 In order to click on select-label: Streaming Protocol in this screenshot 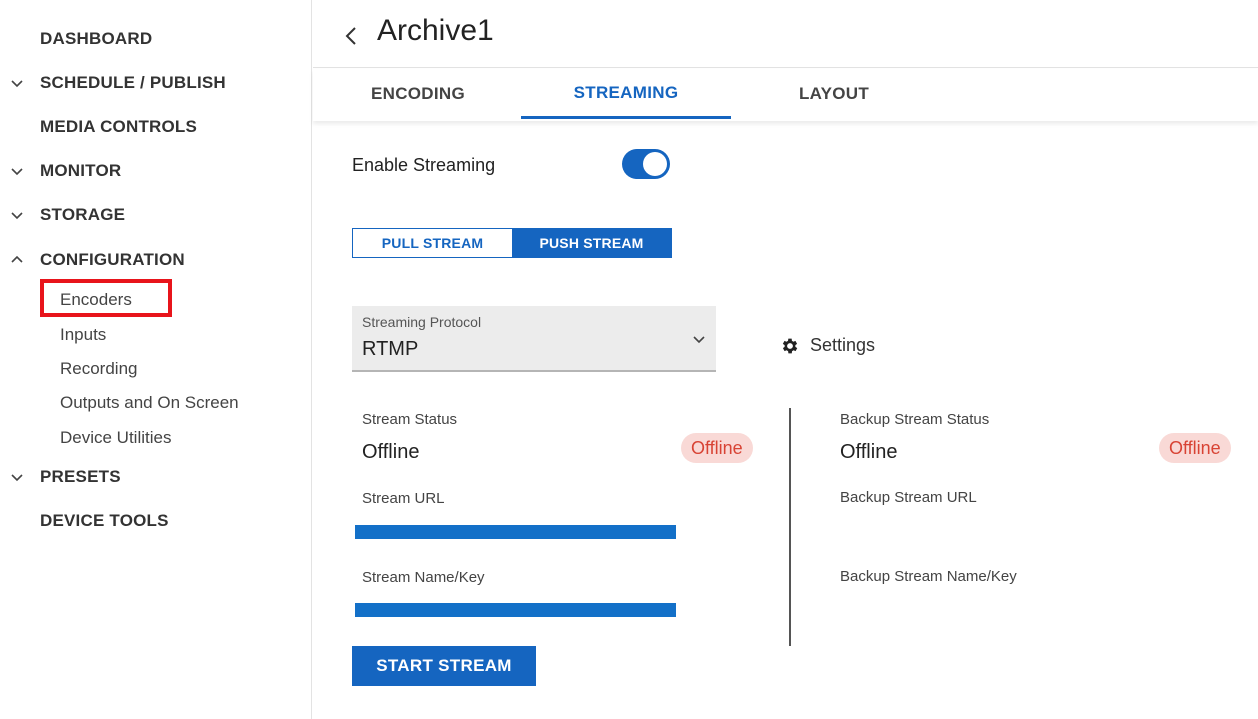, I will do `click(422, 322)`.